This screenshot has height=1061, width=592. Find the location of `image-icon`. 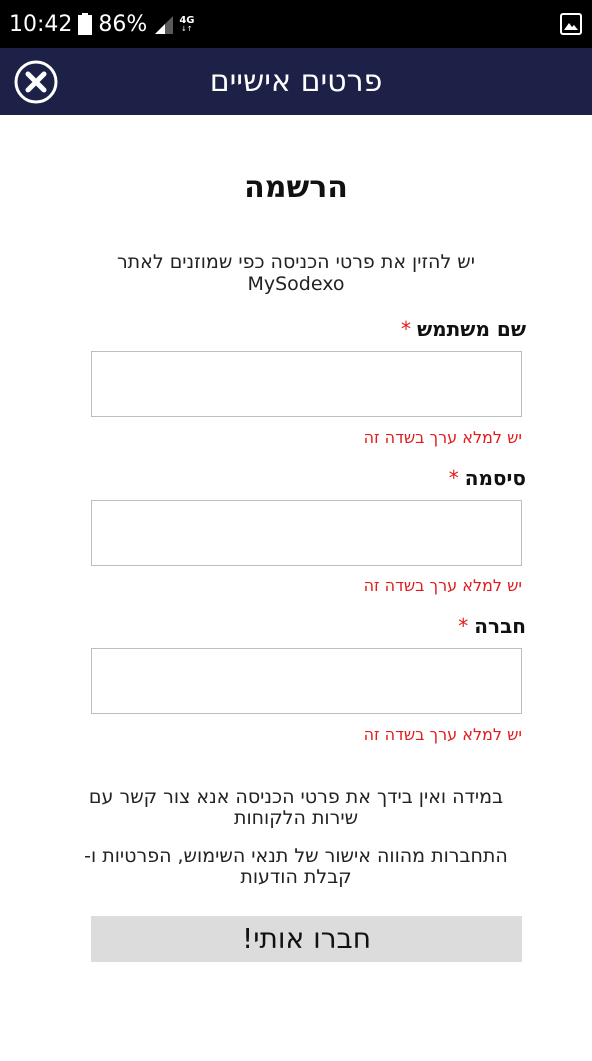

image-icon is located at coordinates (571, 24).